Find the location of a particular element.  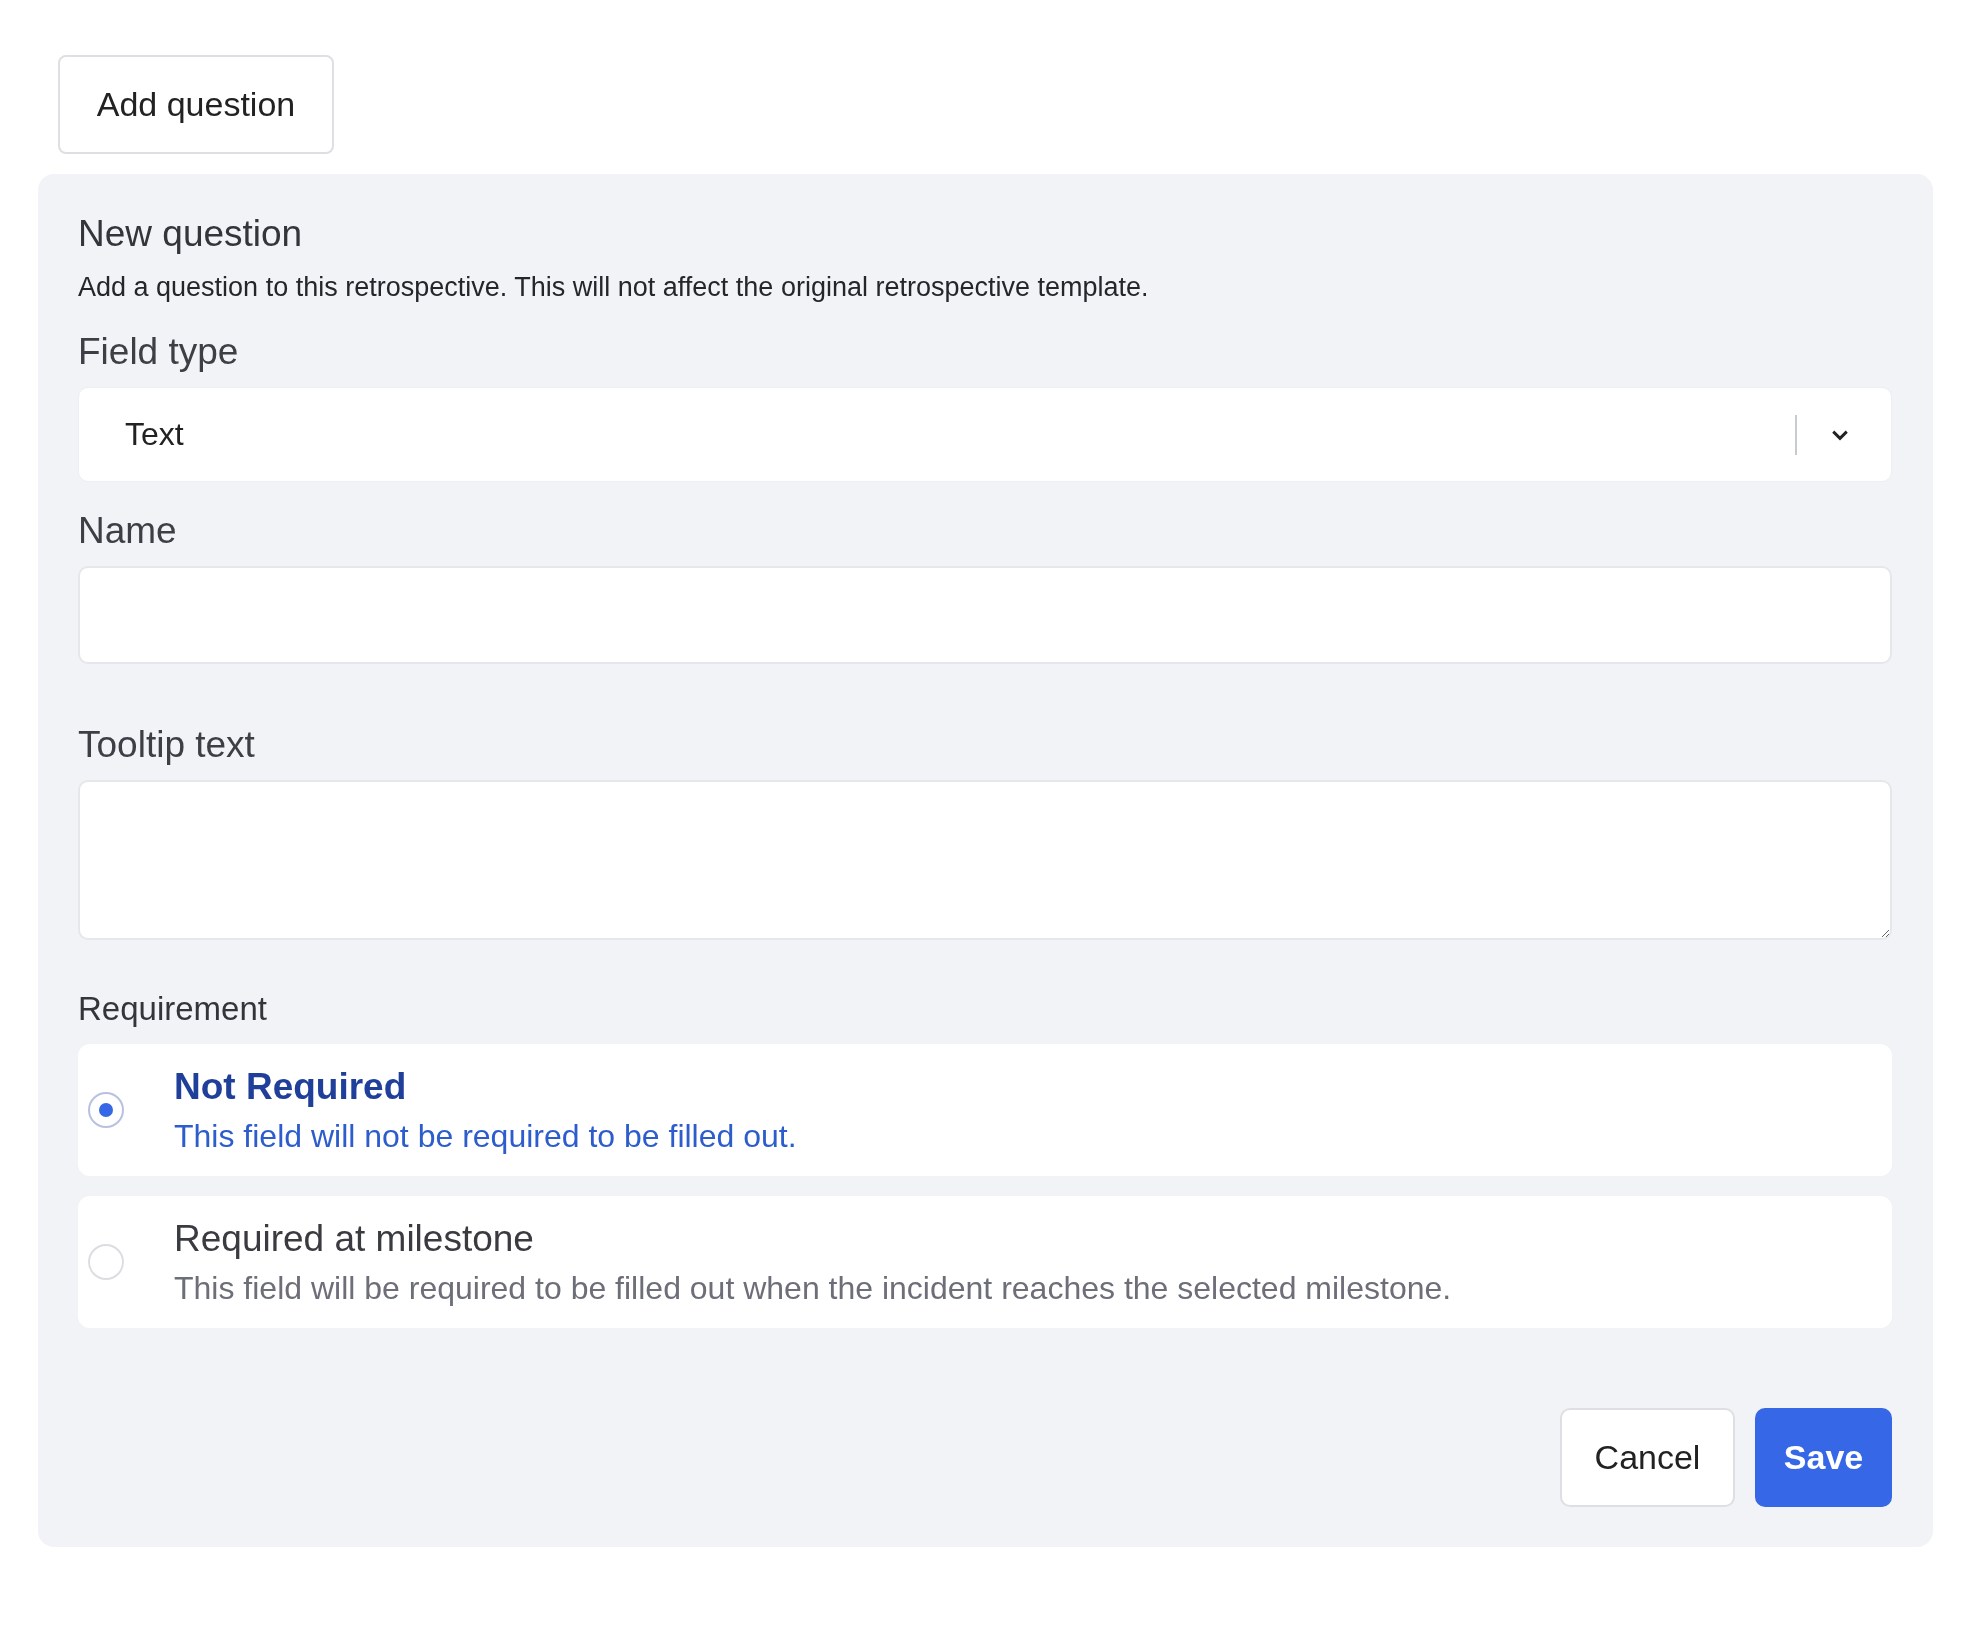

requirement-label: Requirement is located at coordinates (173, 1009).